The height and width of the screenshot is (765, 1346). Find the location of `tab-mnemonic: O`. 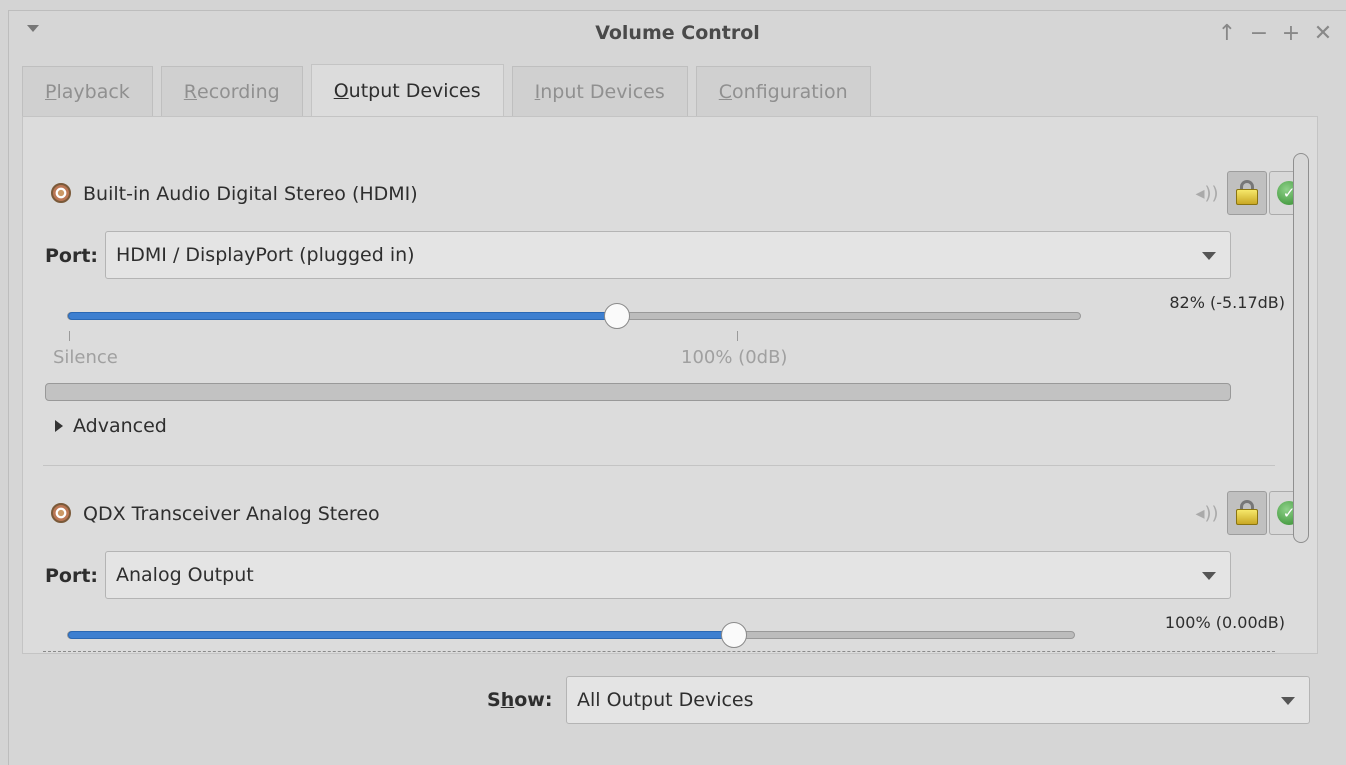

tab-mnemonic: O is located at coordinates (341, 90).